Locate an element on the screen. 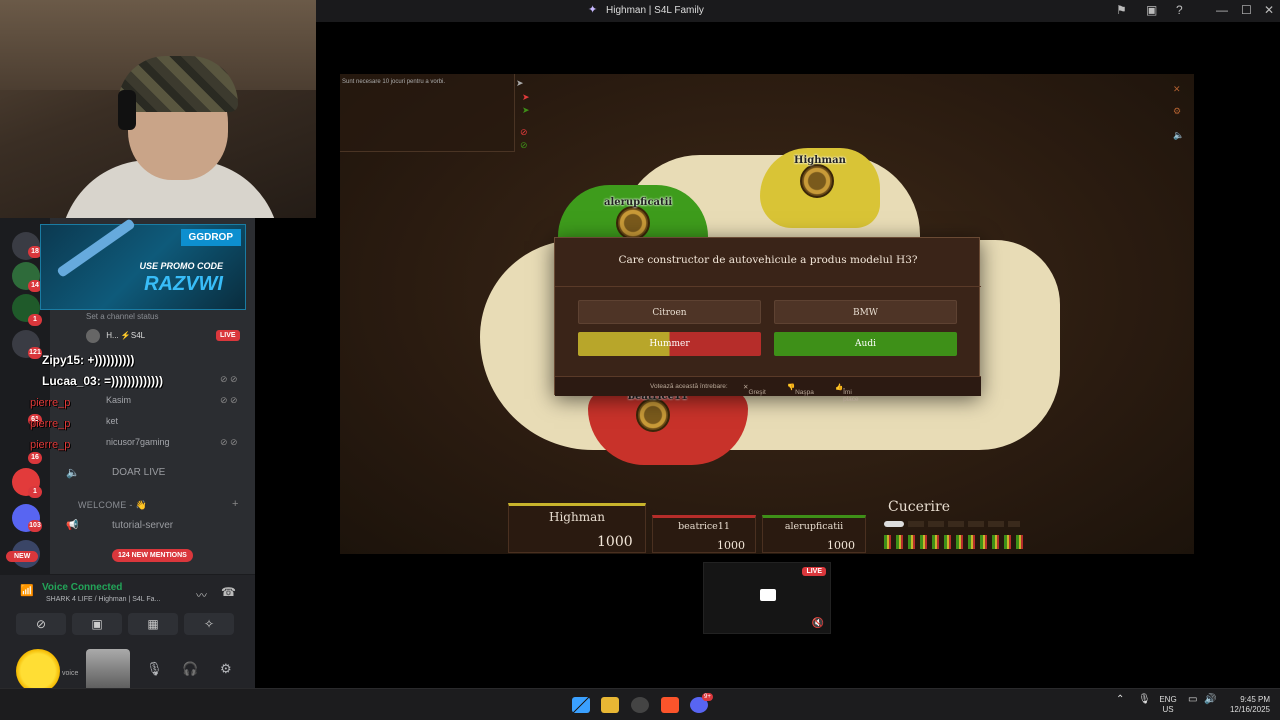 The height and width of the screenshot is (720, 1280). new-badge: NEW is located at coordinates (22, 556).